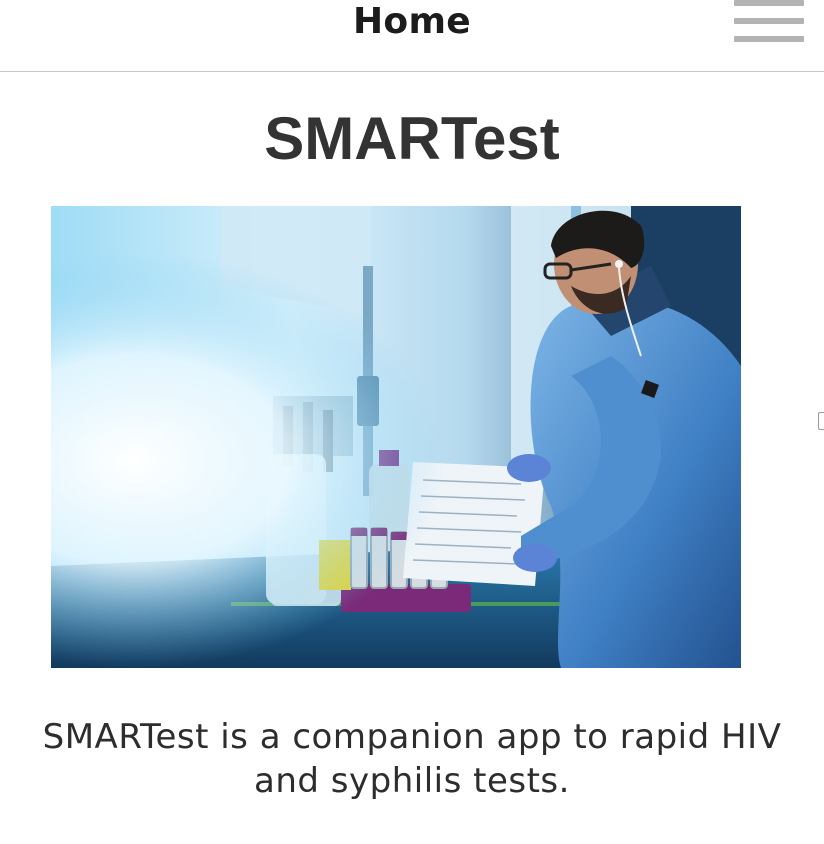 Image resolution: width=824 pixels, height=844 pixels. I want to click on top-nav-bar: Home, so click(412, 36).